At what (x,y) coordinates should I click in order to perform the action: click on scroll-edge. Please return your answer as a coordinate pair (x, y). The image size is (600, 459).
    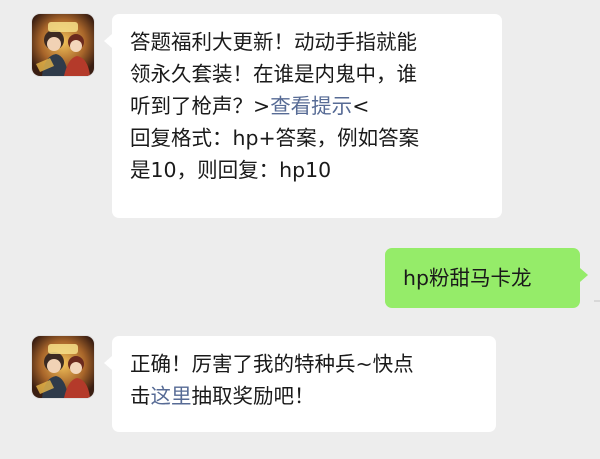
    Looking at the image, I should click on (597, 301).